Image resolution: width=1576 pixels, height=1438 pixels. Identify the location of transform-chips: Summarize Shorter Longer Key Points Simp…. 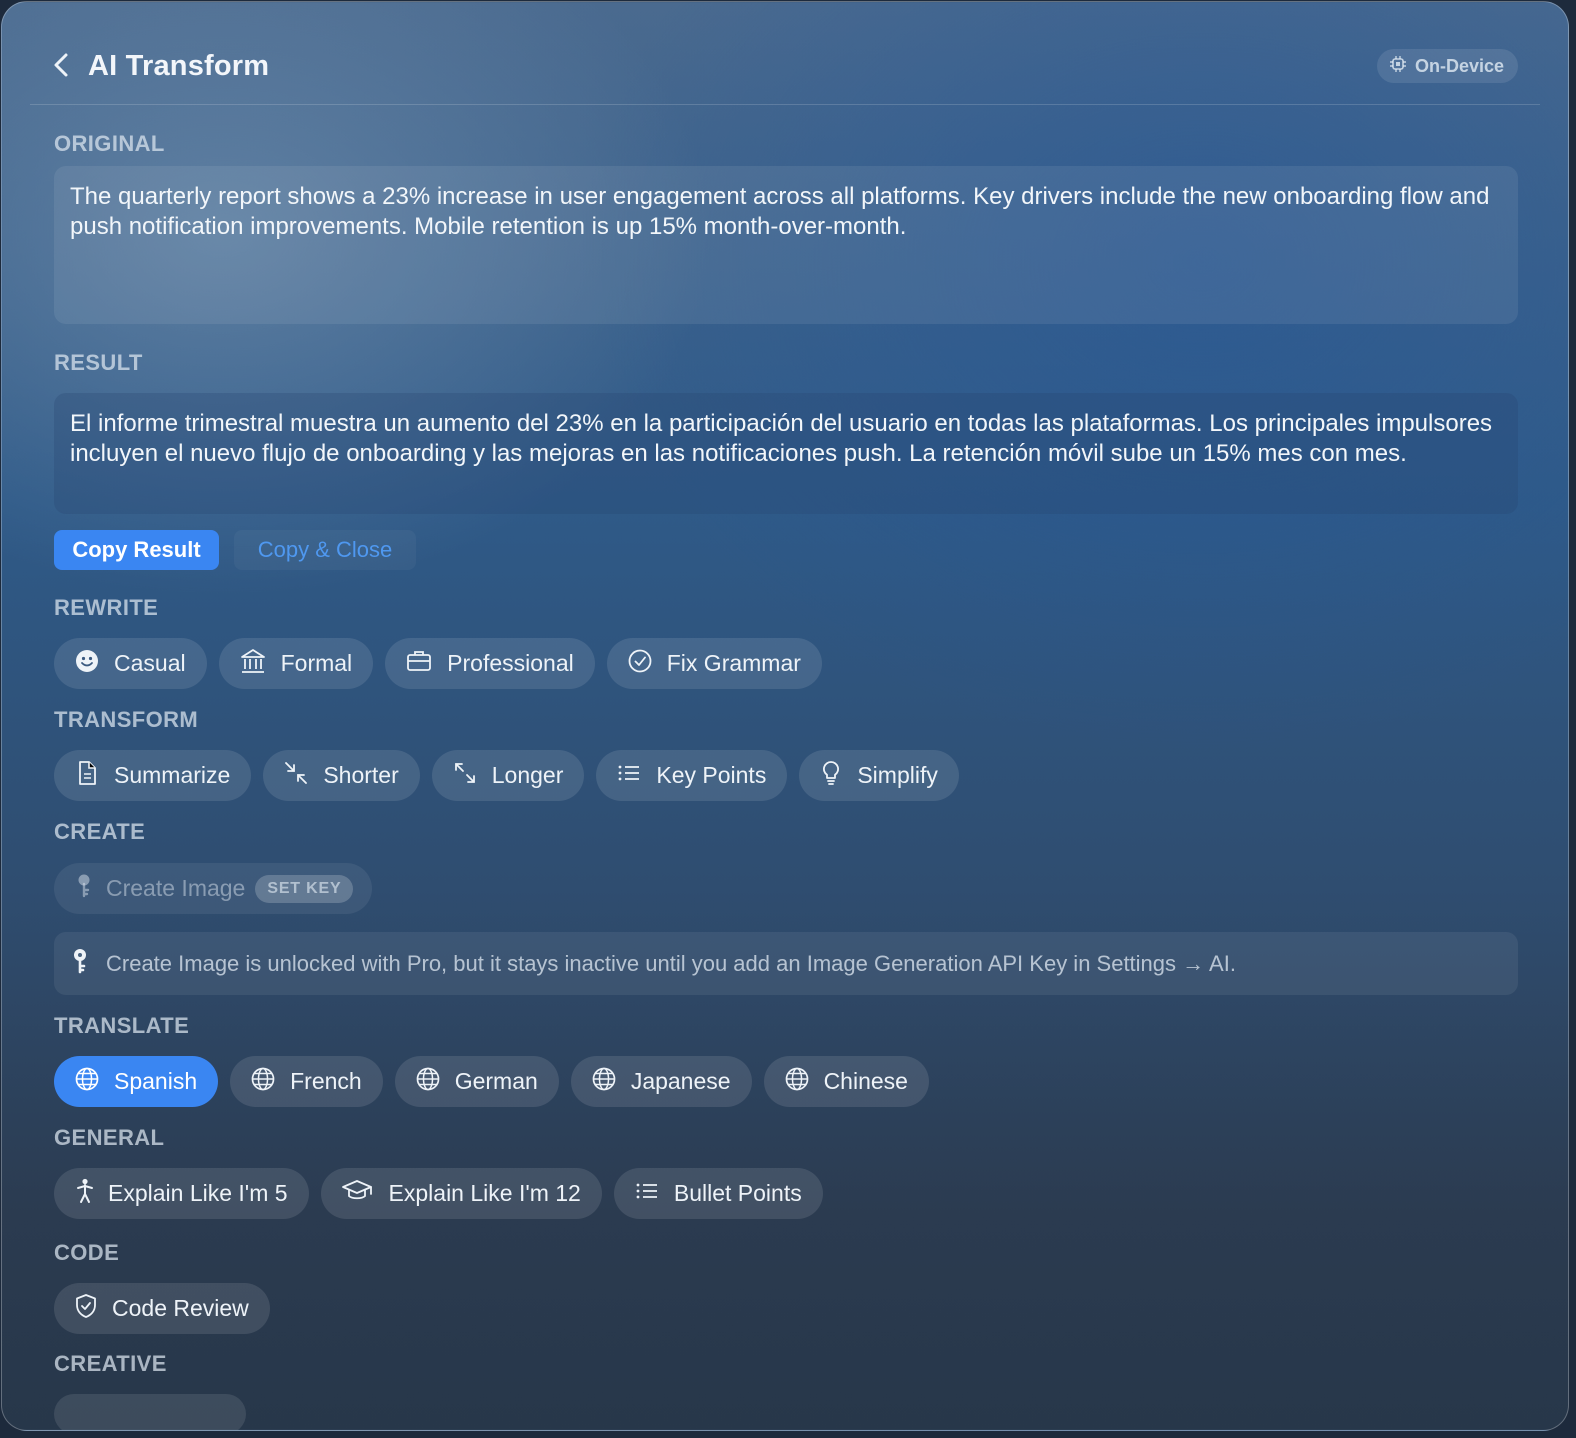
(506, 775).